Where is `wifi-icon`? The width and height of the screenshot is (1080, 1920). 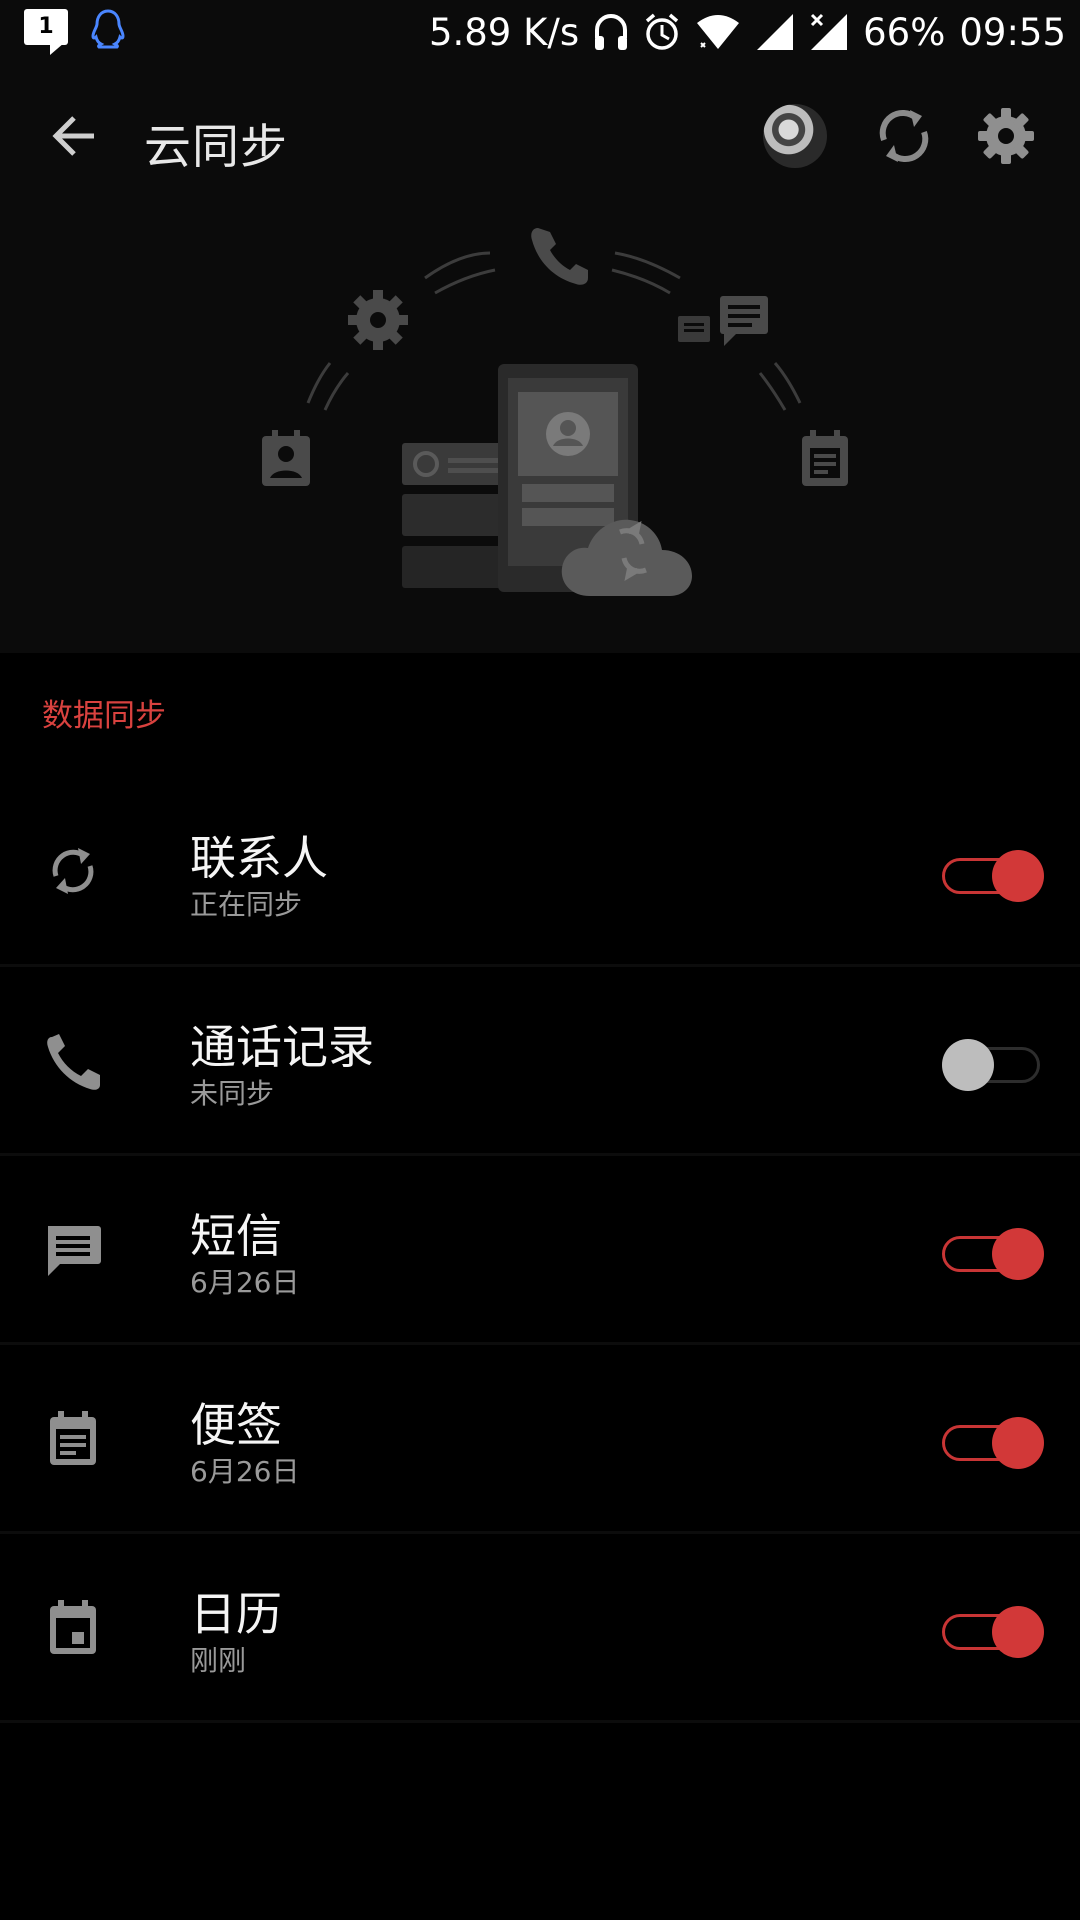 wifi-icon is located at coordinates (718, 32).